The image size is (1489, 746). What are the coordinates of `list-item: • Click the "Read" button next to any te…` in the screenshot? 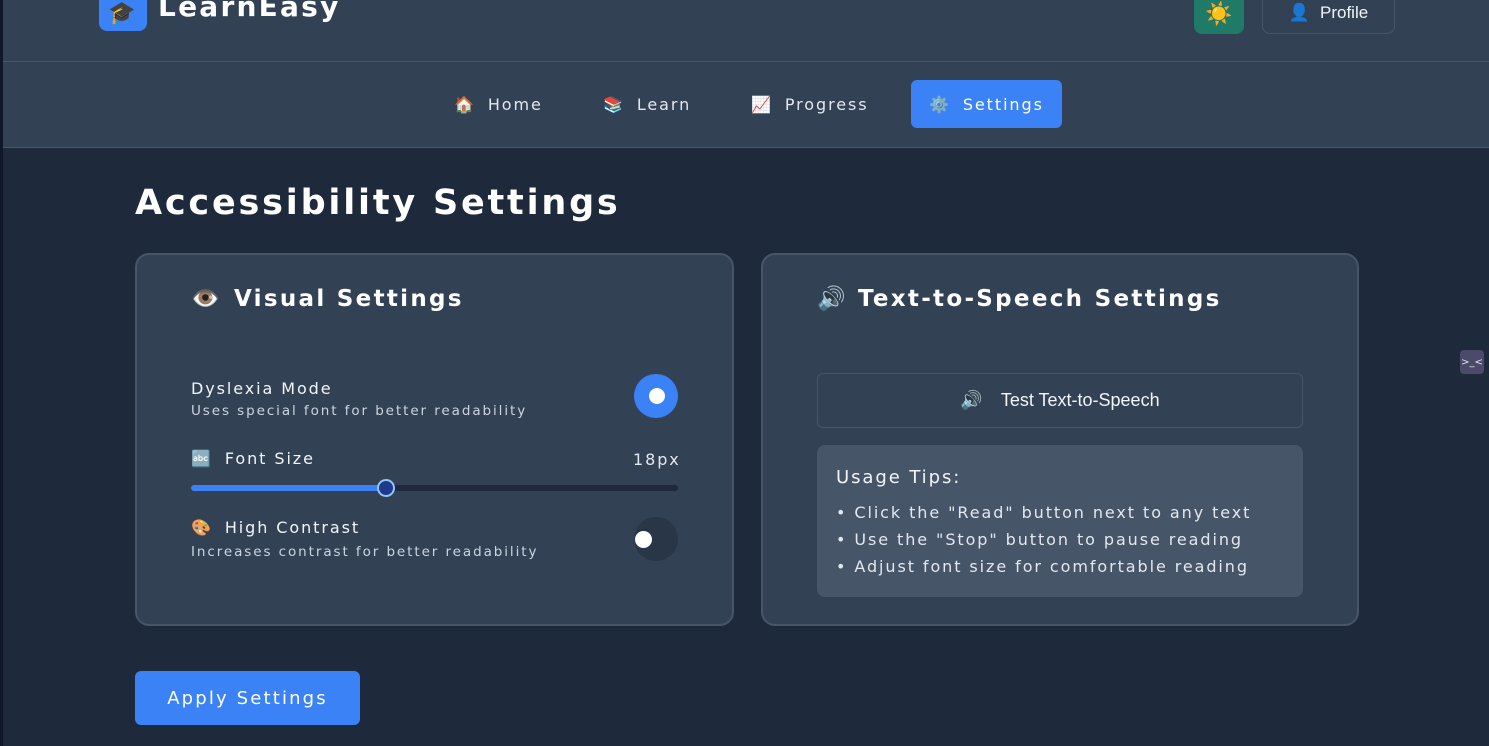 It's located at (1044, 512).